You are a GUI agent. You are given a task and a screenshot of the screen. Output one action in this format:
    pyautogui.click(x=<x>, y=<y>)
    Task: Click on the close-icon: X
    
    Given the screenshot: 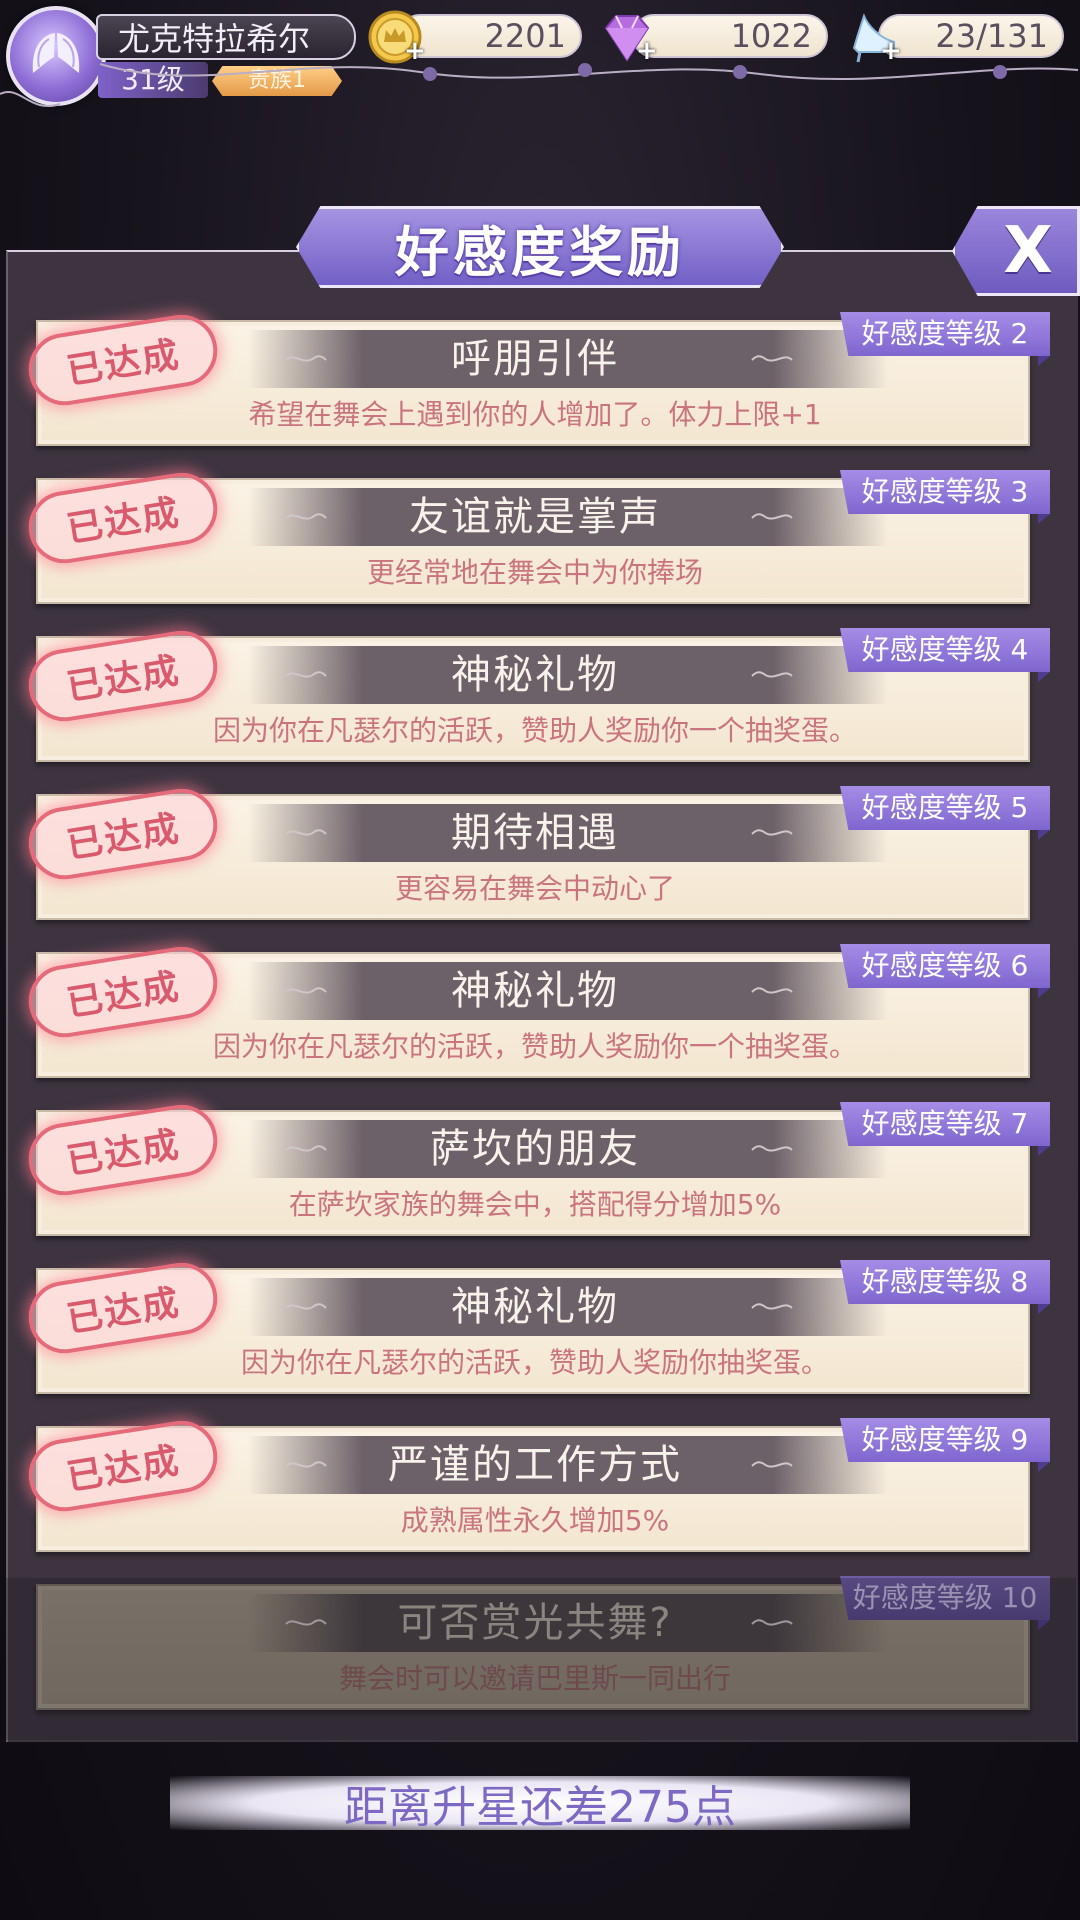 What is the action you would take?
    pyautogui.click(x=1028, y=251)
    